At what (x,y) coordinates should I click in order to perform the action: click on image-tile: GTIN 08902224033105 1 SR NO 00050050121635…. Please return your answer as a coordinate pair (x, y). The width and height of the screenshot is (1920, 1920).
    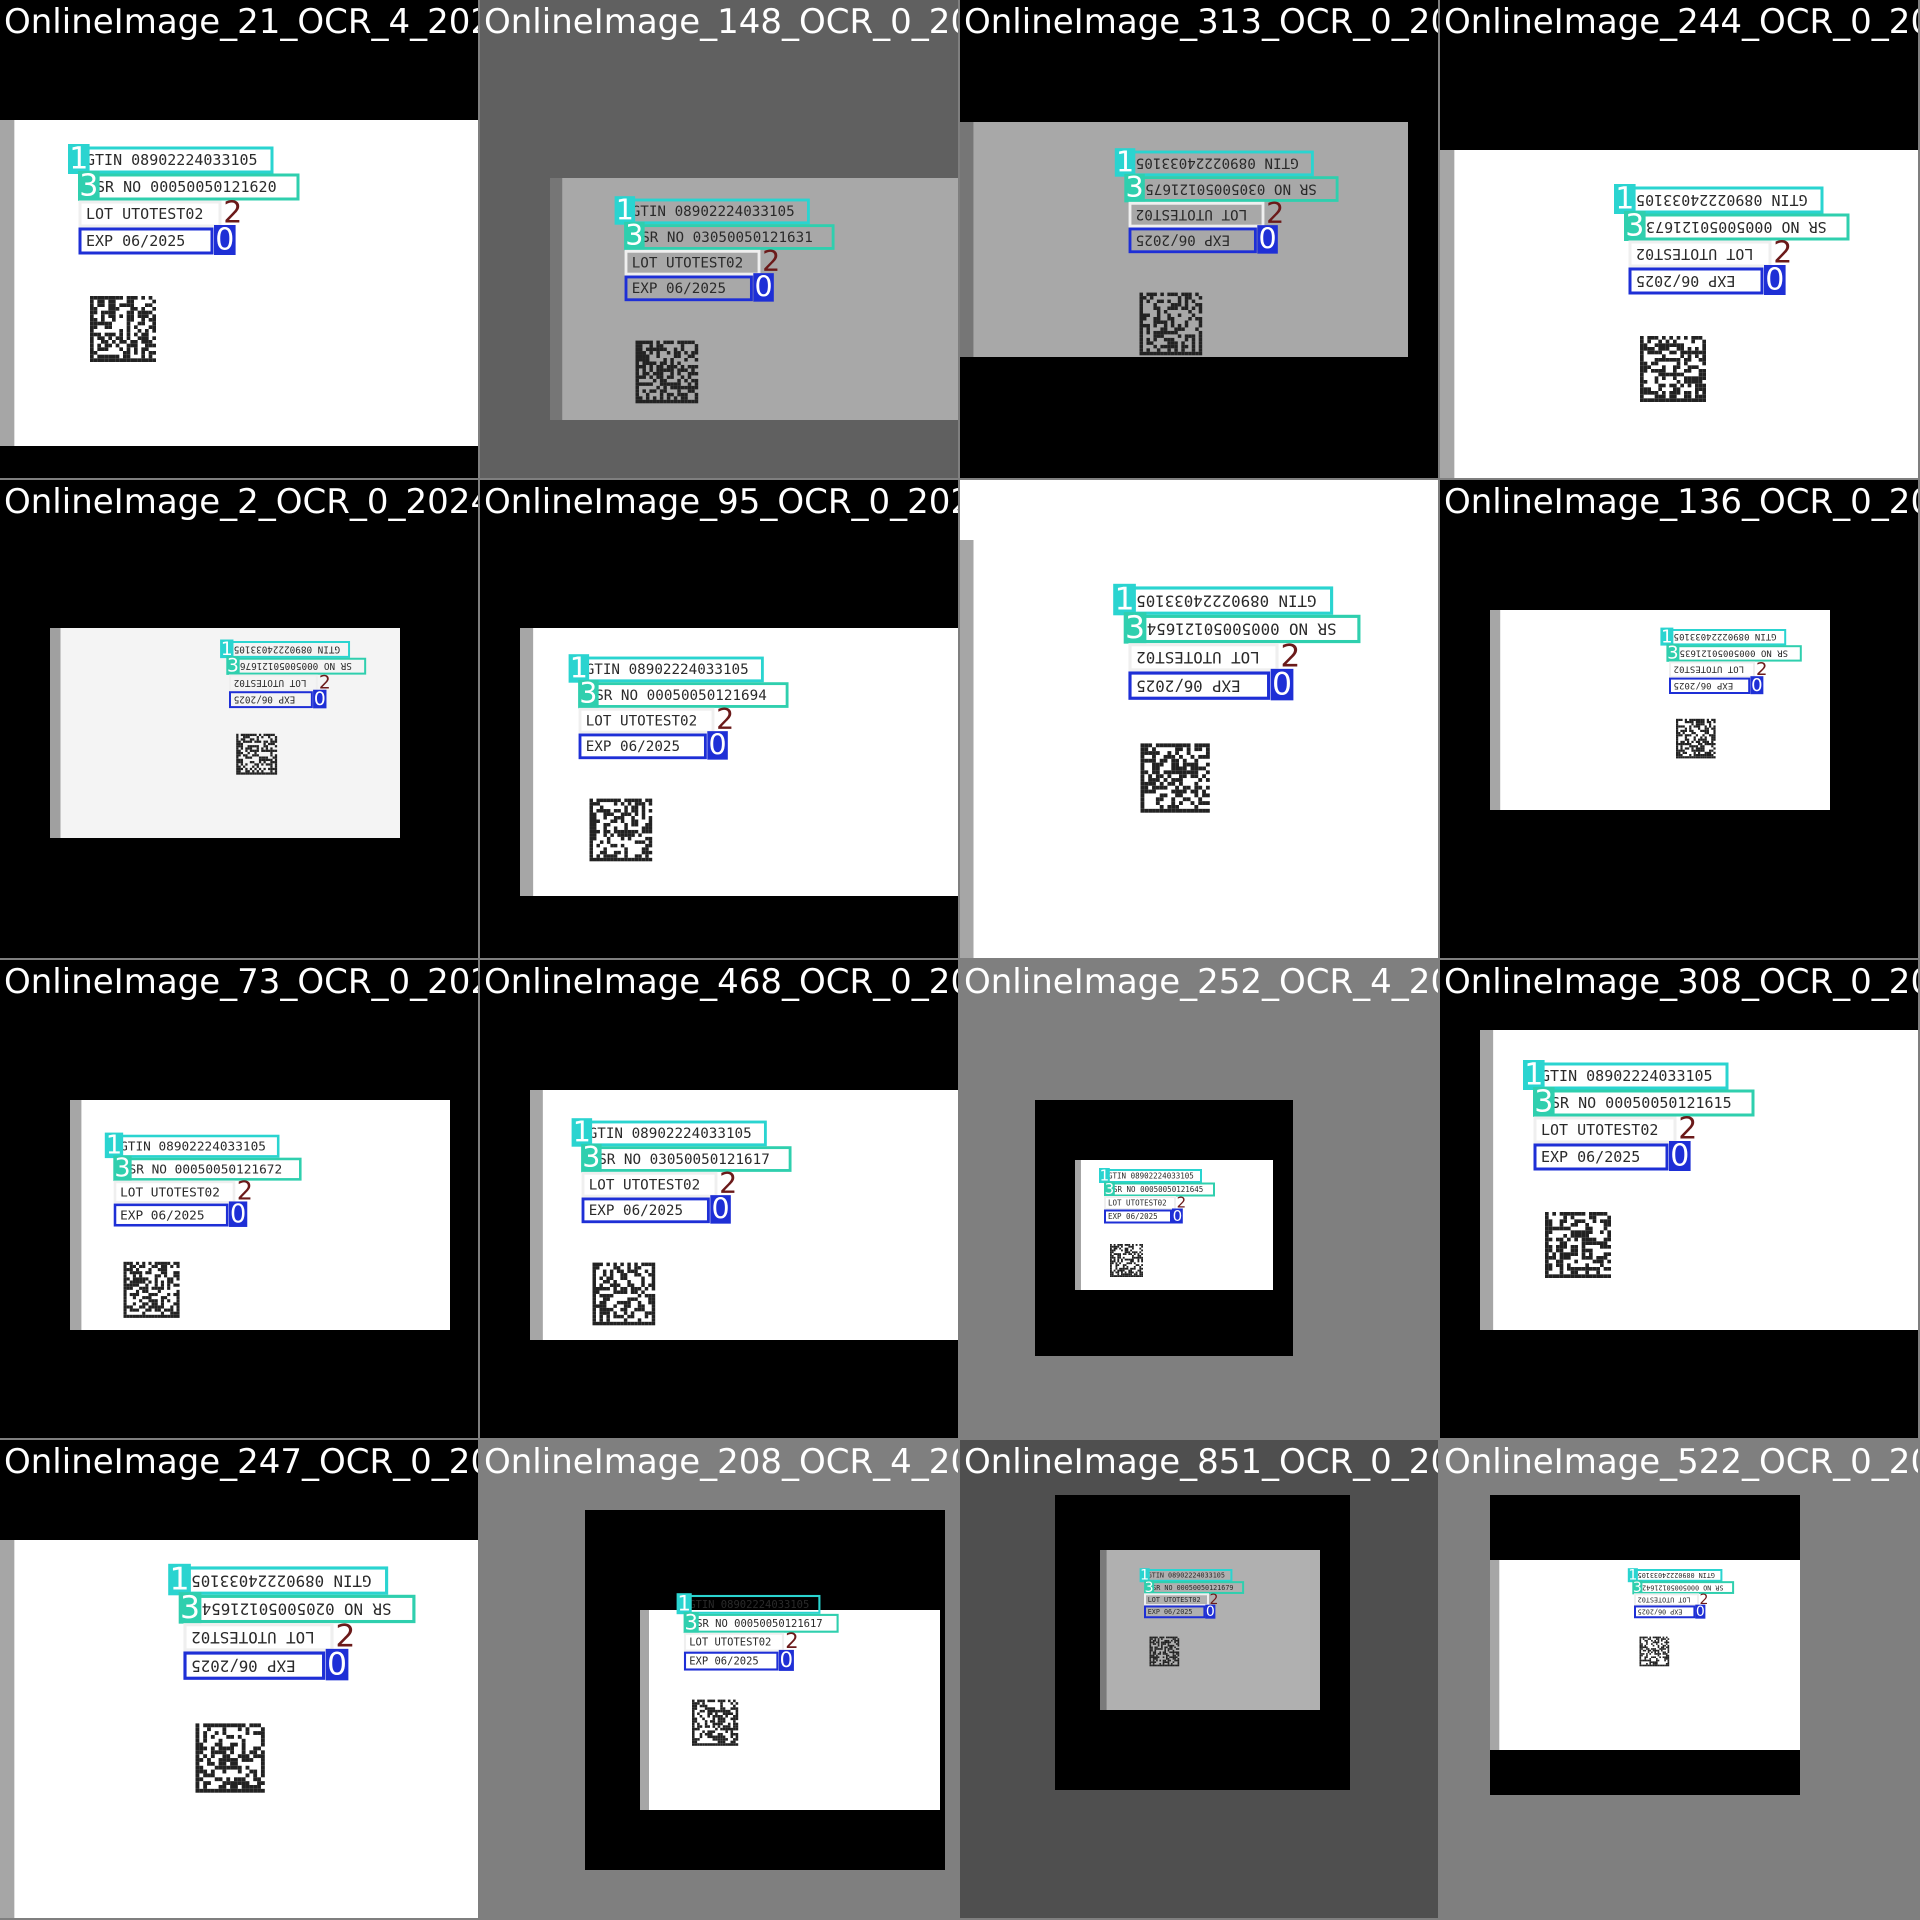
    Looking at the image, I should click on (1679, 719).